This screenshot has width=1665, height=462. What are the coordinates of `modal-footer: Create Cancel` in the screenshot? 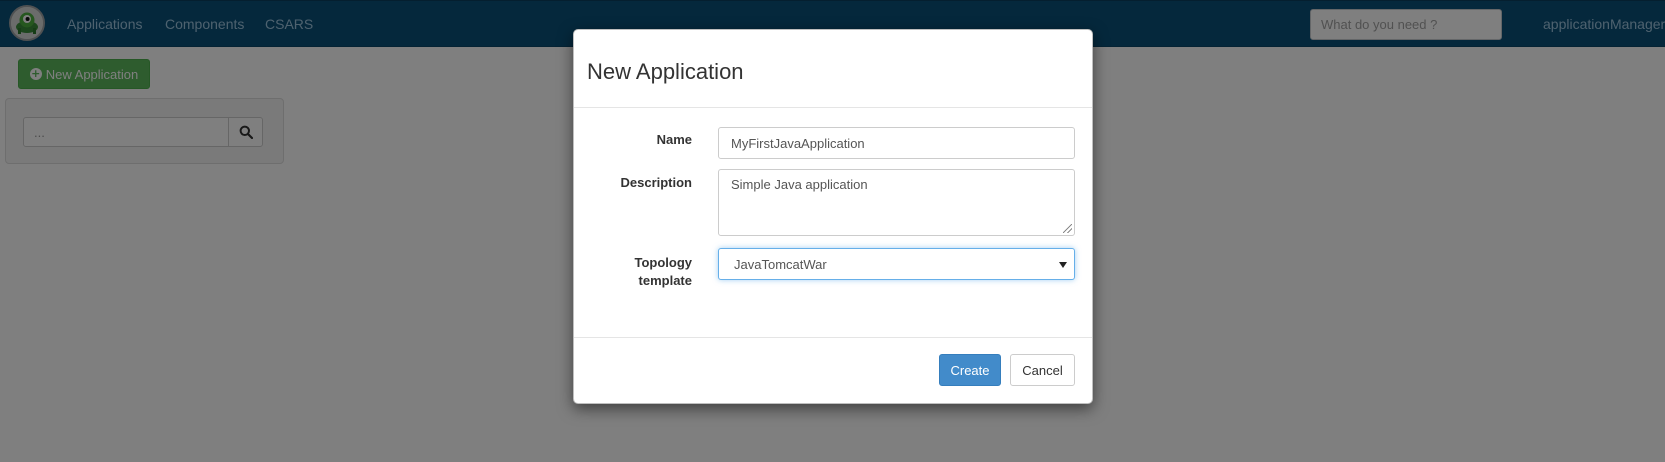 It's located at (833, 371).